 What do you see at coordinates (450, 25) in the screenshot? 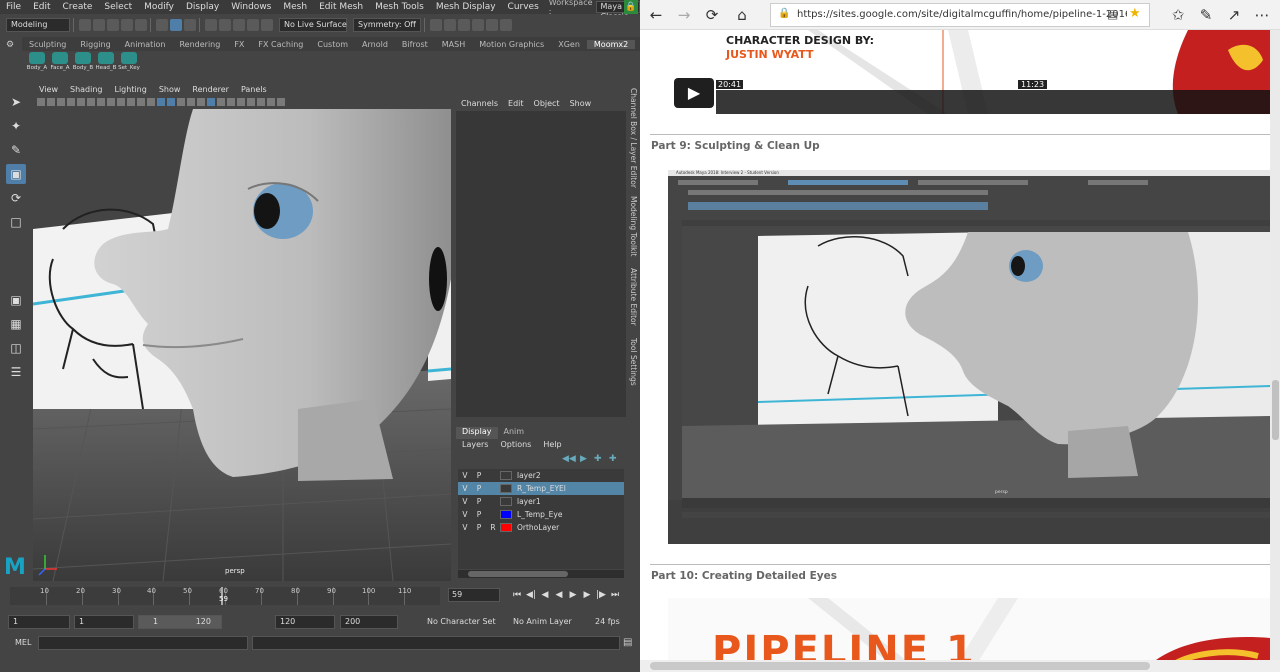
I see `ipr-render-icon` at bounding box center [450, 25].